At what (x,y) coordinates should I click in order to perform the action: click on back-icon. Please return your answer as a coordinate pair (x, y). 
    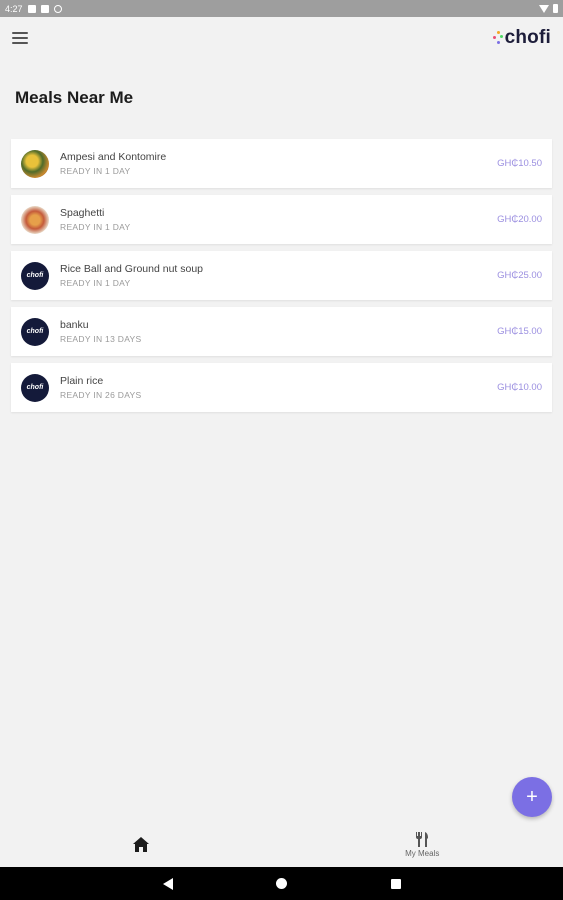
    Looking at the image, I should click on (167, 883).